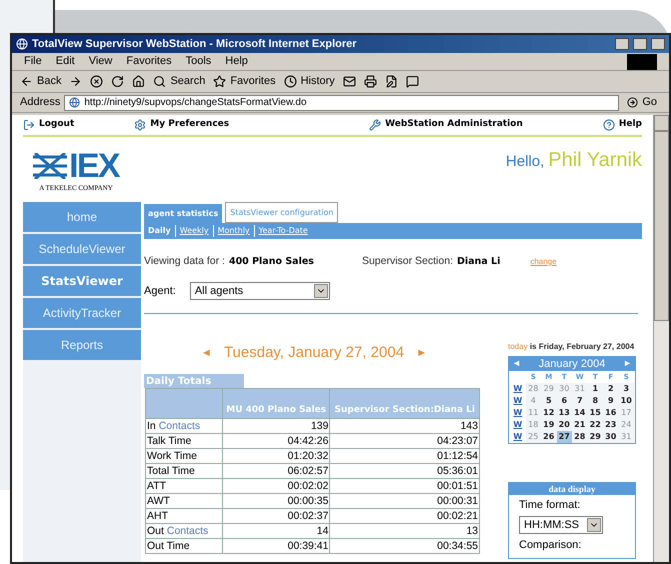  Describe the element at coordinates (172, 456) in the screenshot. I see `row-label: Work Time` at that location.